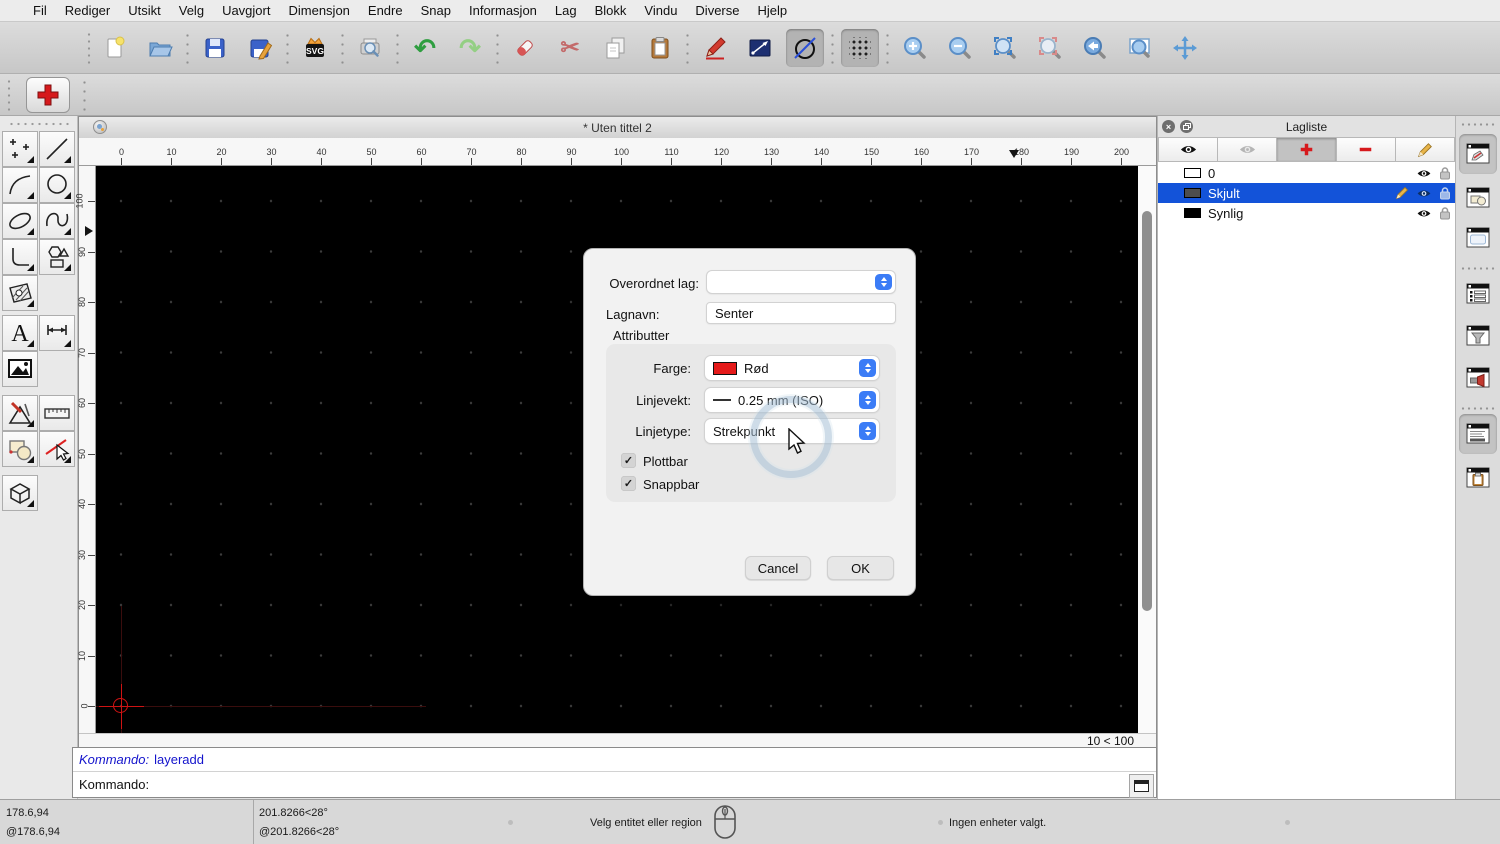 The height and width of the screenshot is (844, 1500). Describe the element at coordinates (318, 10) in the screenshot. I see `menu-item-dimensjon: Dimensjon` at that location.